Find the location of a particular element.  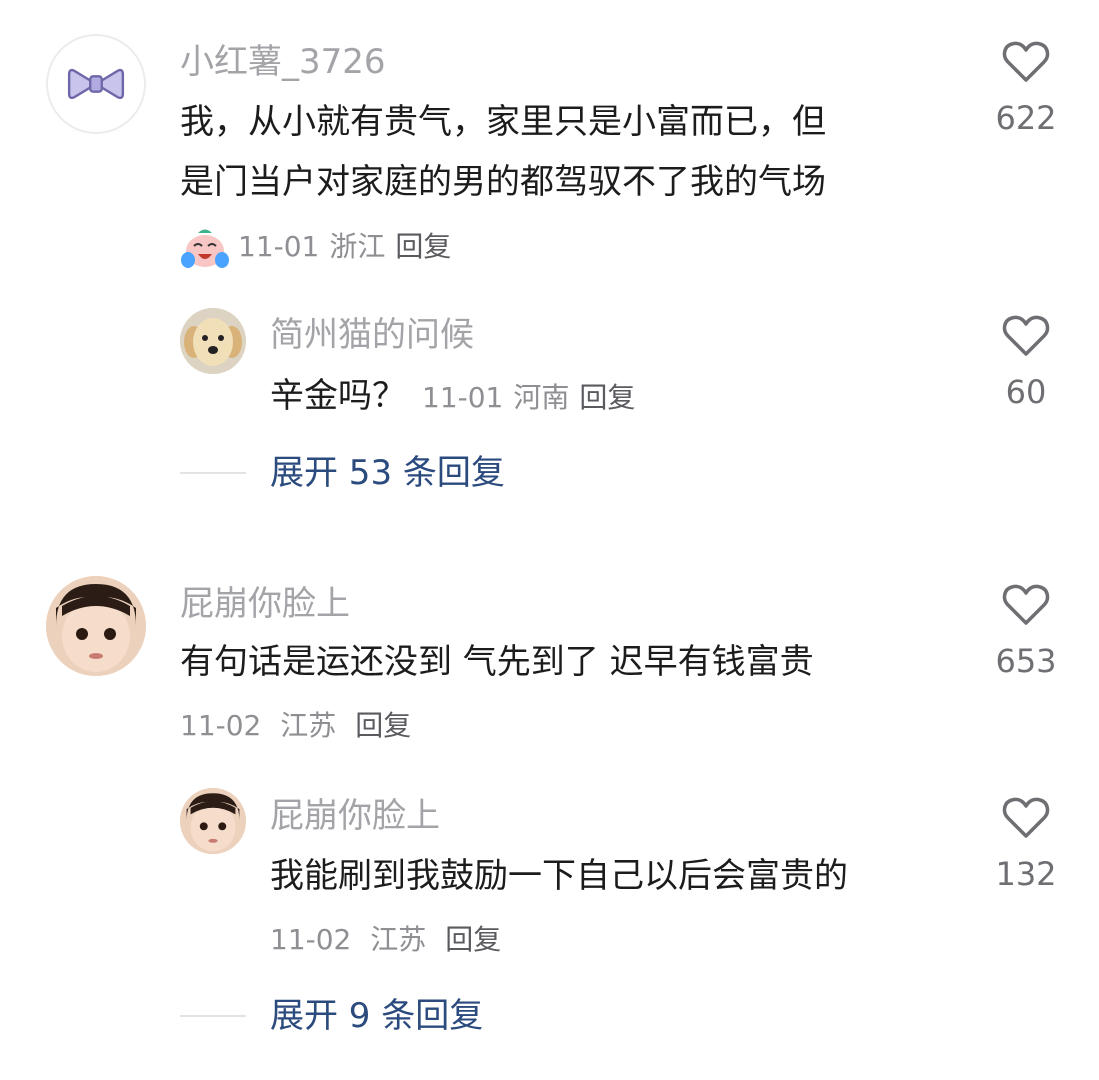

comment-text-line: 是门当户对家庭的男的都驾驭不了我的气场 is located at coordinates (503, 182).